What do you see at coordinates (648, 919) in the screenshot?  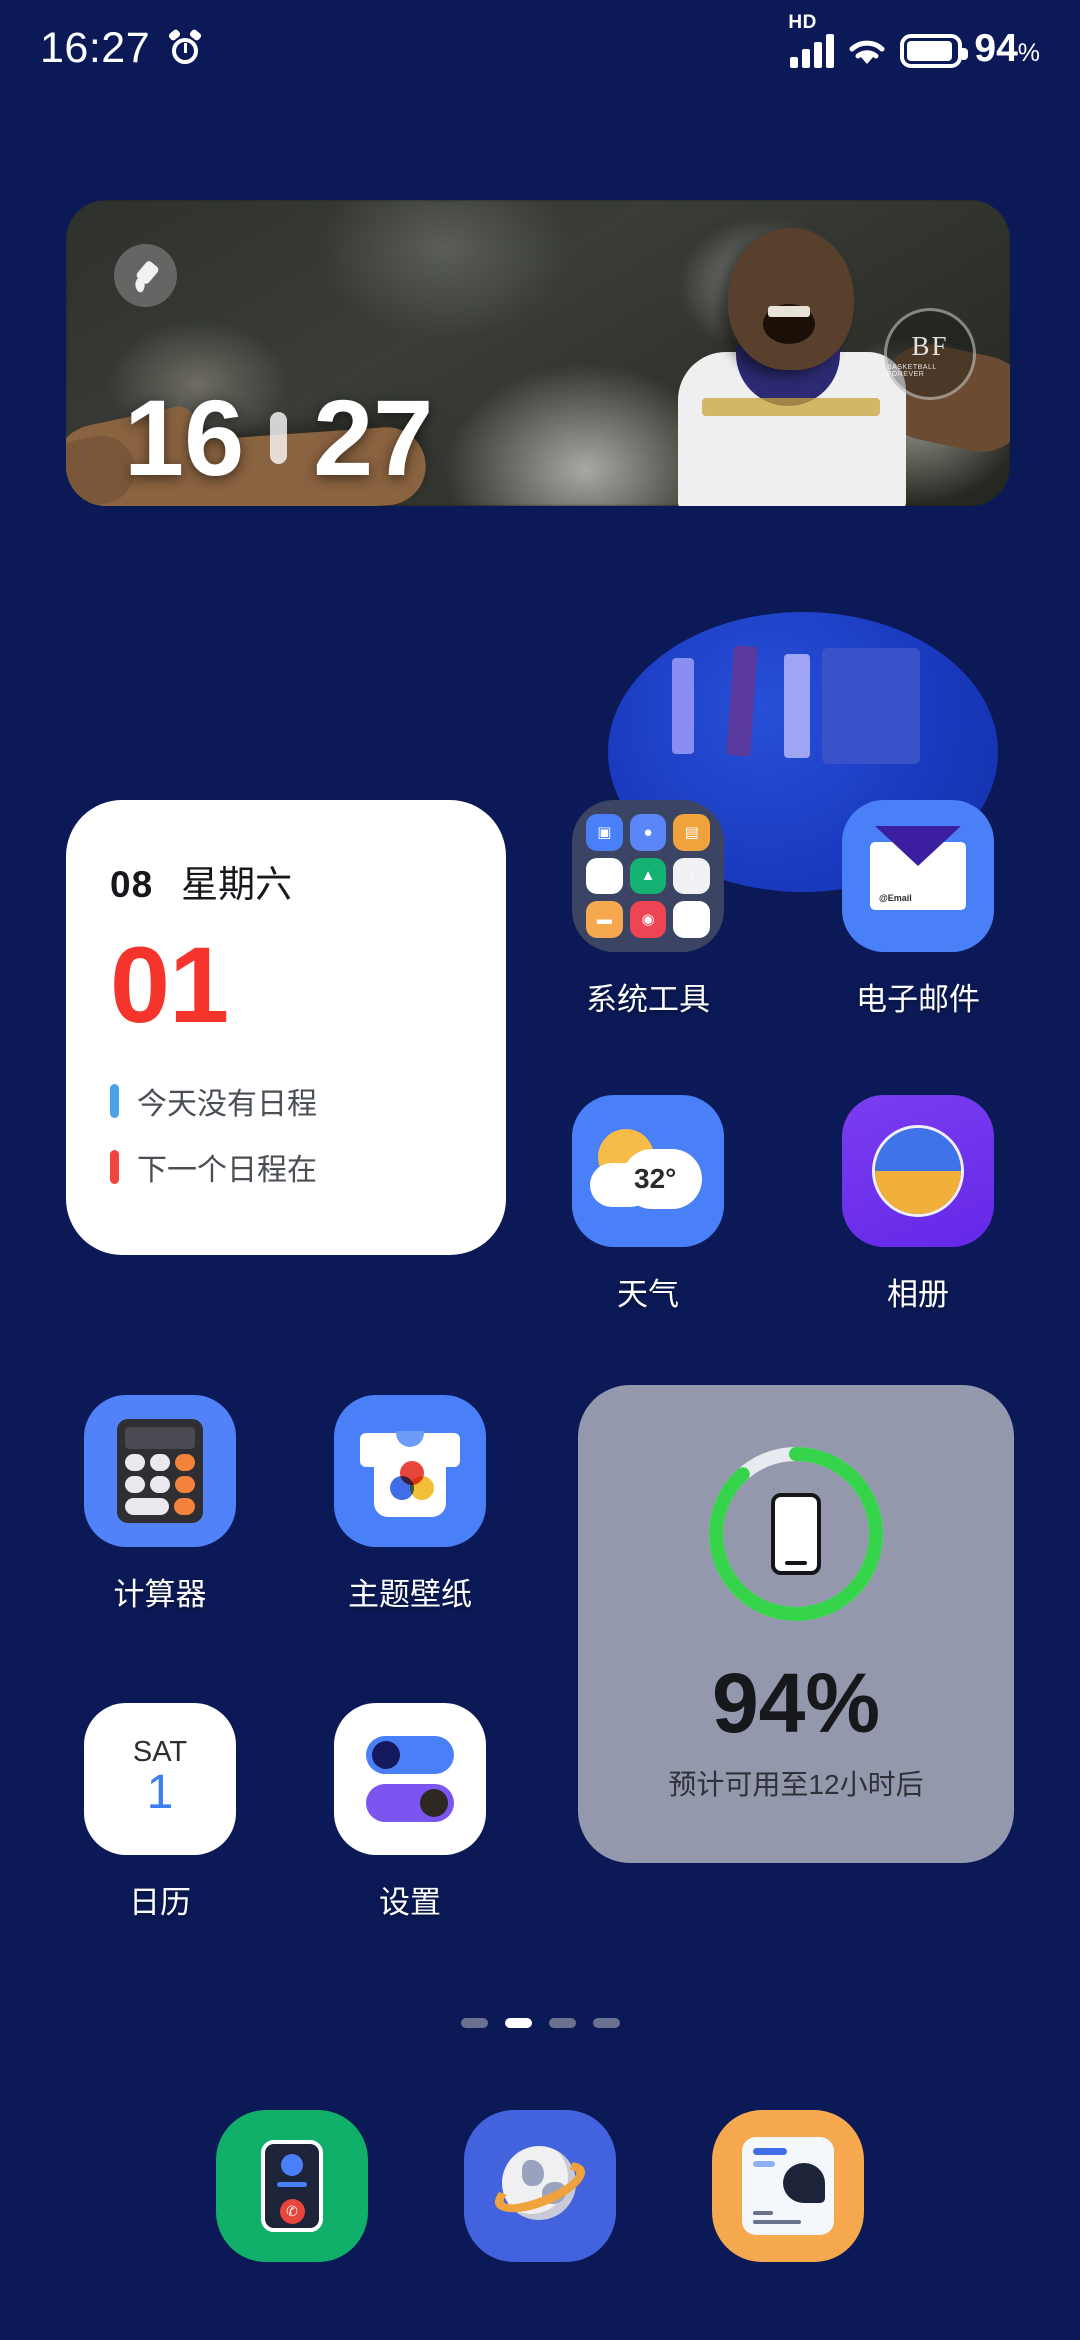 I see `compass-icon: ◉` at bounding box center [648, 919].